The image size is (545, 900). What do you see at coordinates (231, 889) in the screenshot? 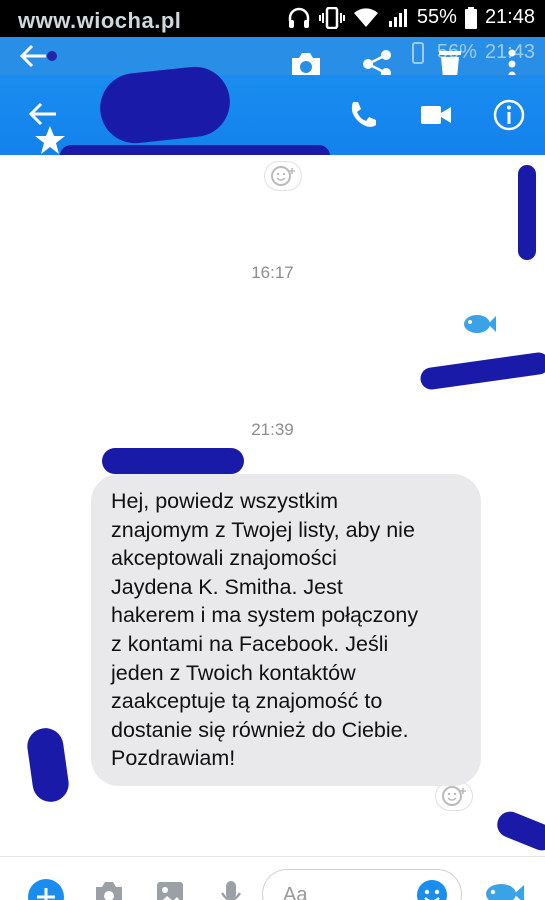
I see `mic-icon` at bounding box center [231, 889].